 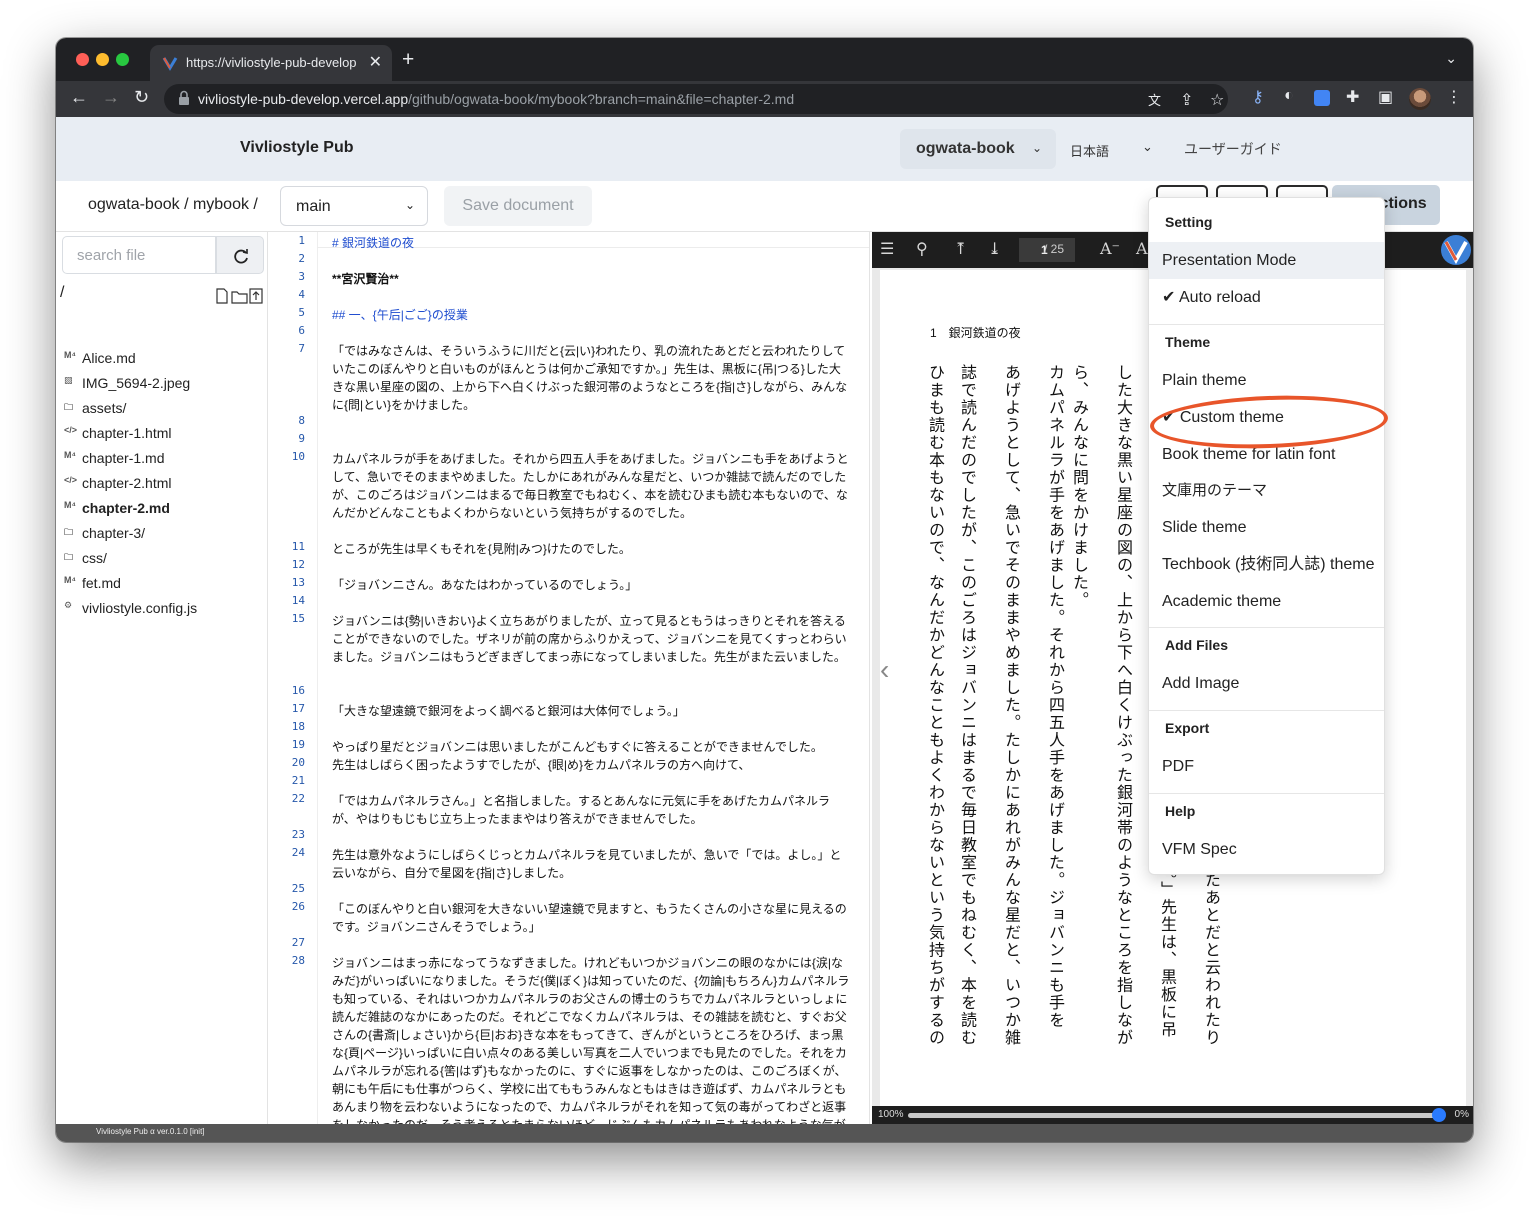 I want to click on new-folder-icon, so click(x=239, y=297).